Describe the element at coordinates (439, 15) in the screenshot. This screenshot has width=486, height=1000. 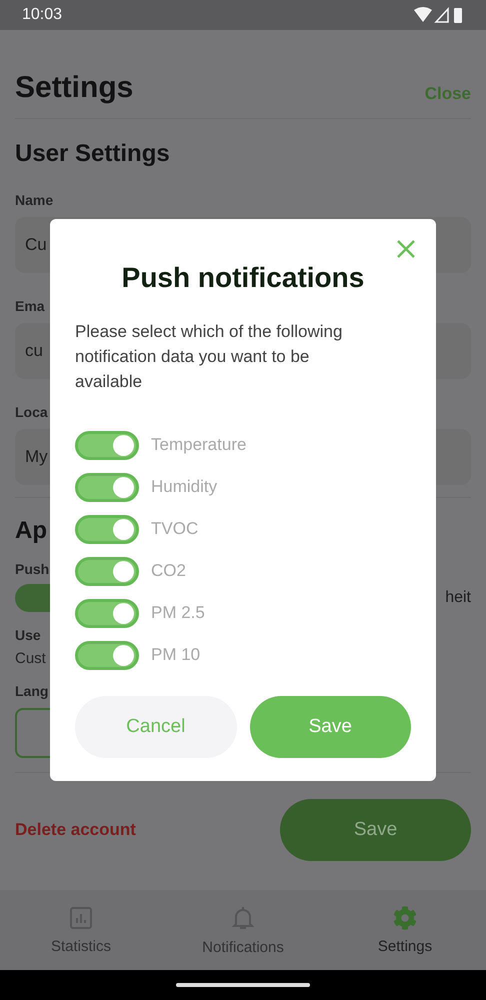
I see `status-icons` at that location.